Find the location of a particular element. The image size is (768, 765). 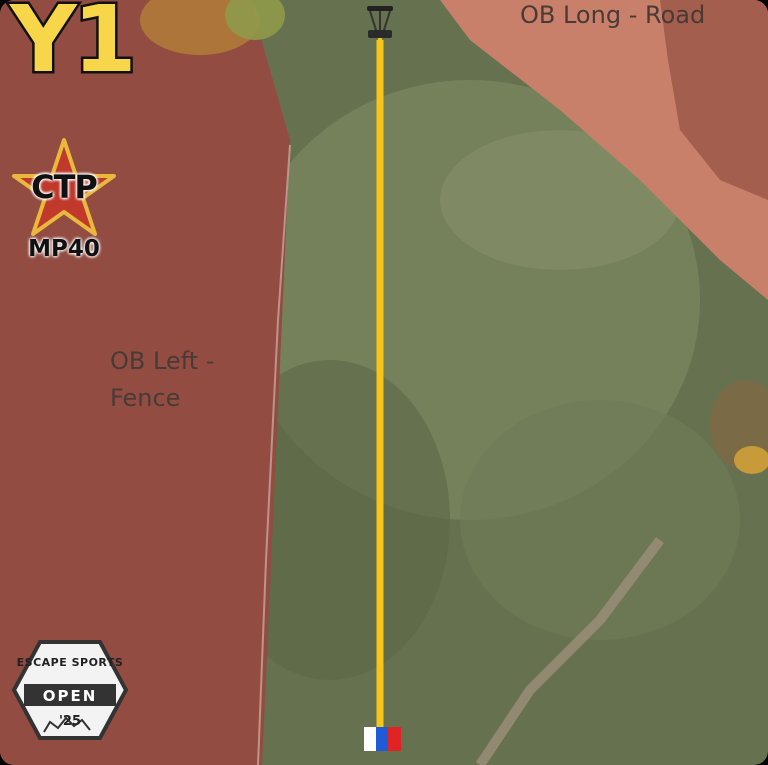

ob-long-label: OB Long - Road is located at coordinates (613, 15).